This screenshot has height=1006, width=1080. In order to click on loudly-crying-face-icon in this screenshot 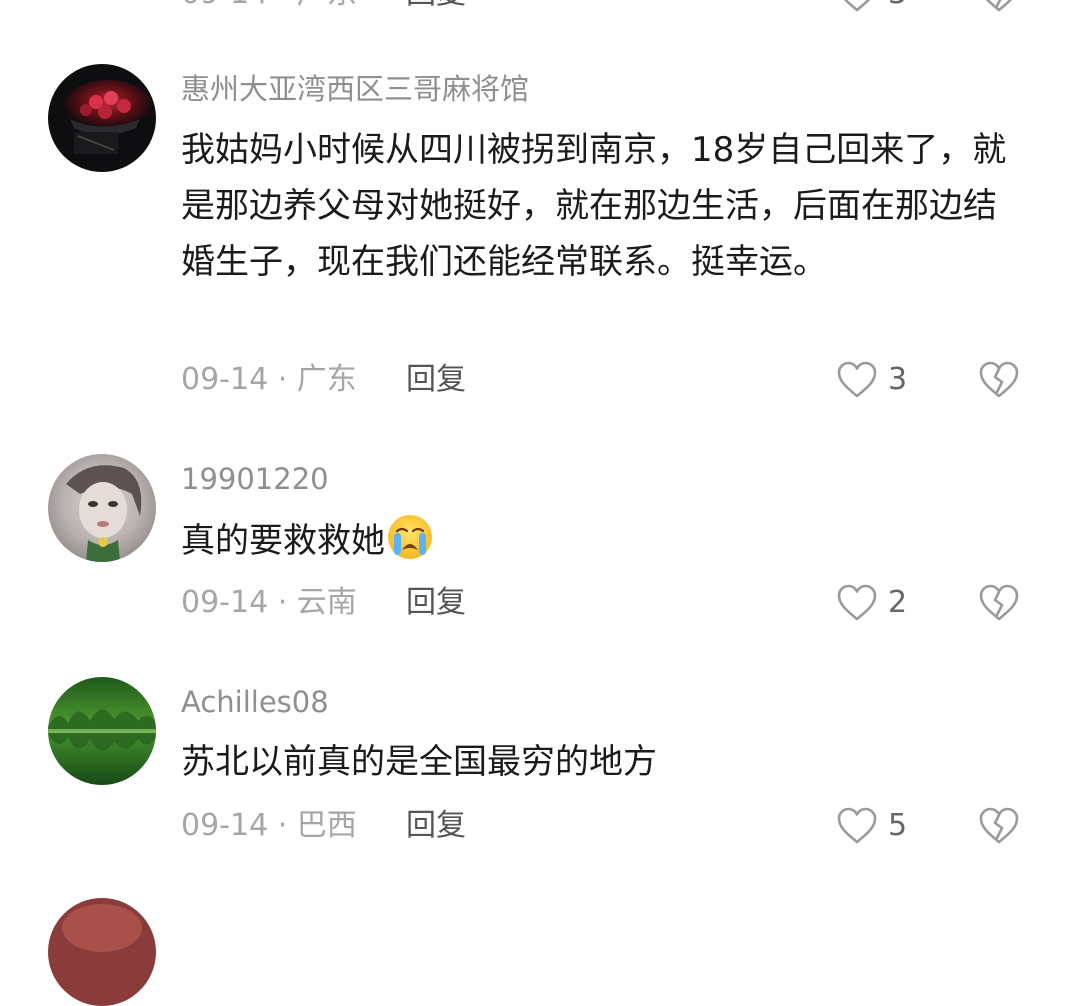, I will do `click(410, 537)`.